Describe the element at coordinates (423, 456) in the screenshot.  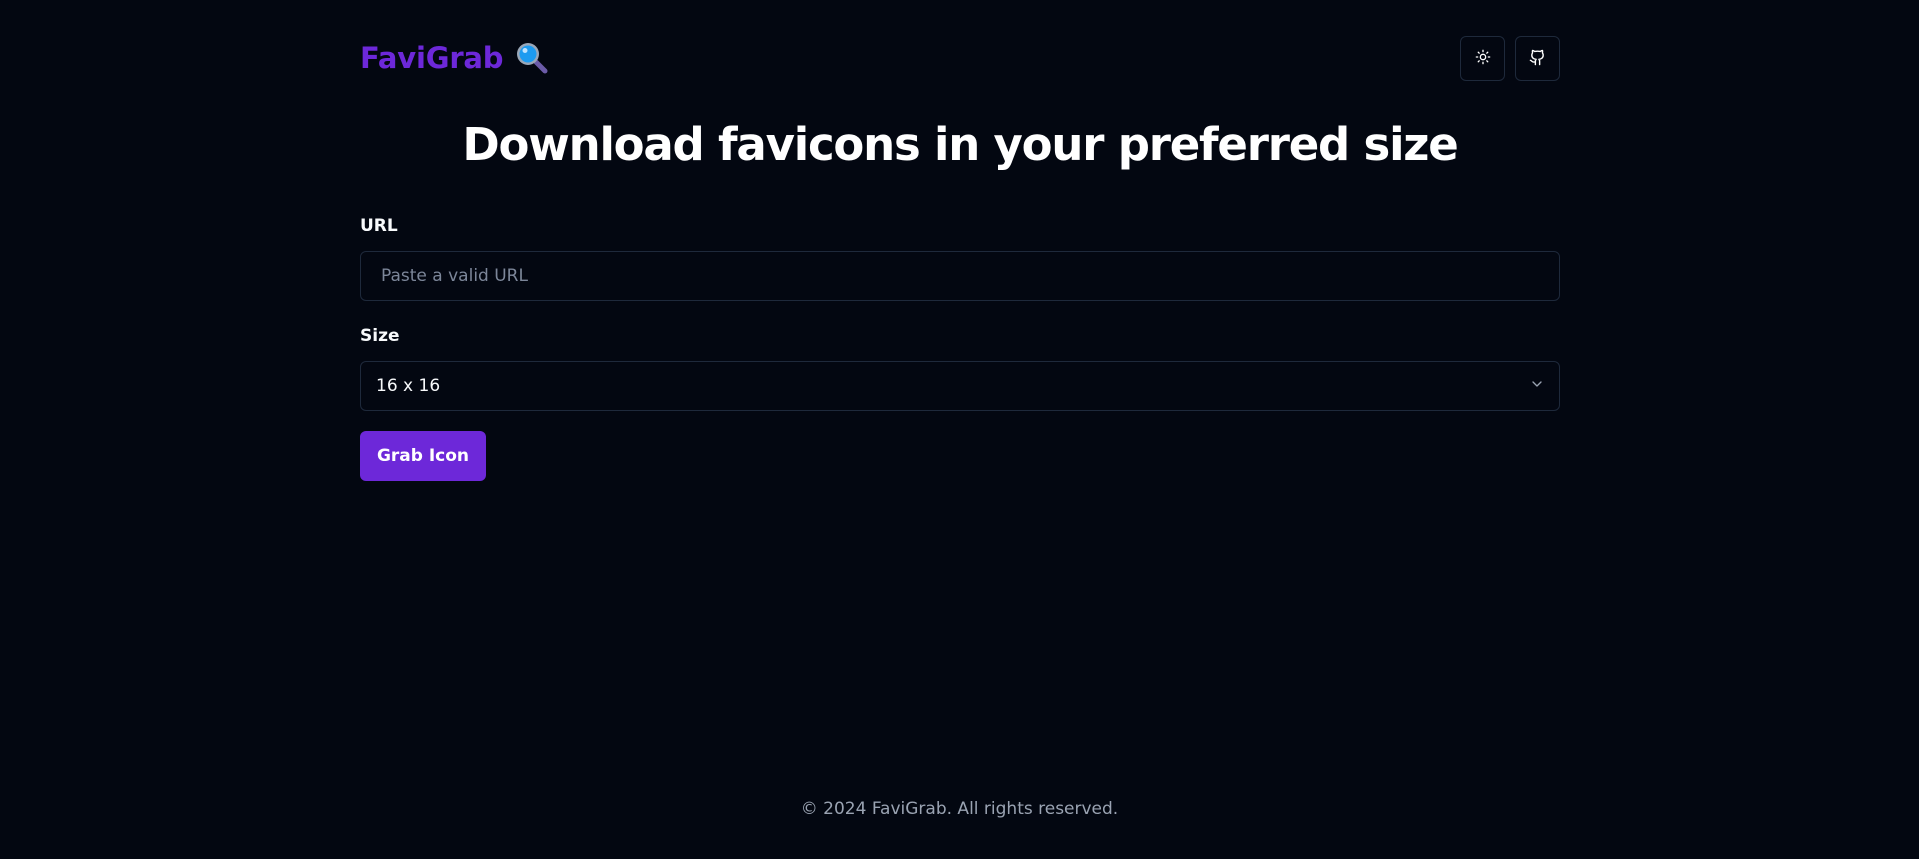
I see `grab-icon-button: Grab Icon` at that location.